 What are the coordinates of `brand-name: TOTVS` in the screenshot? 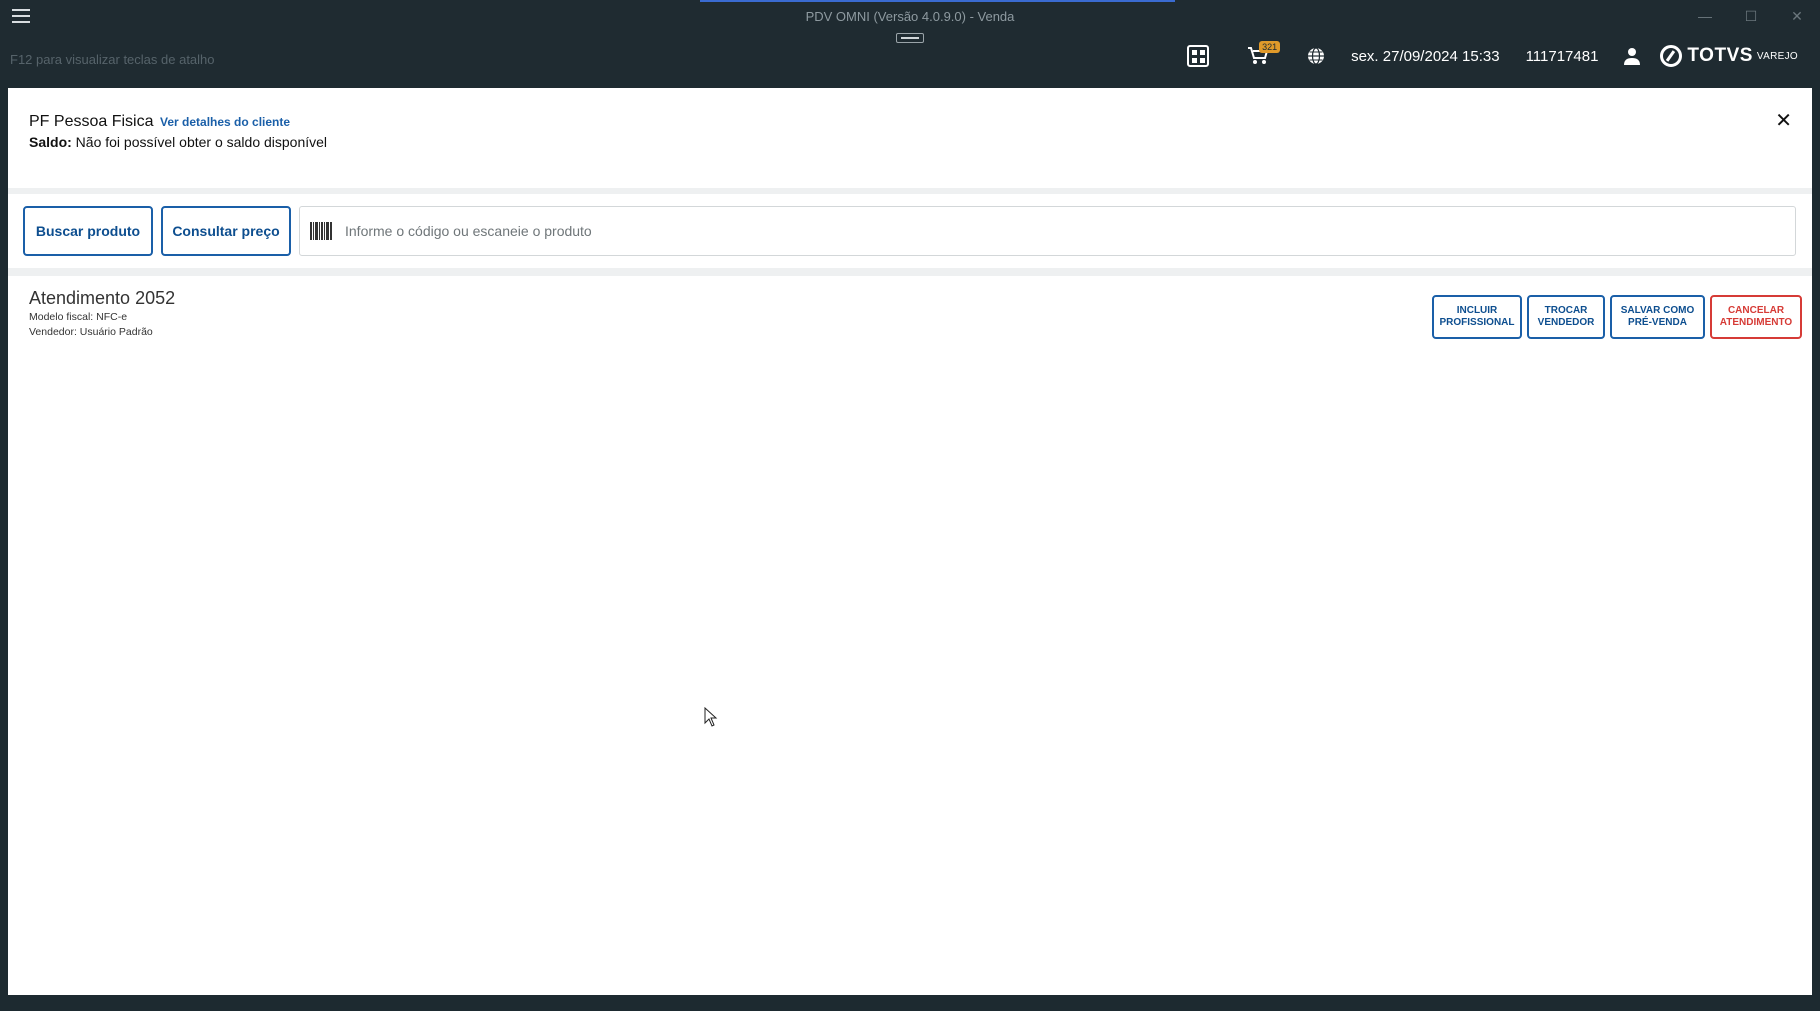 It's located at (1720, 55).